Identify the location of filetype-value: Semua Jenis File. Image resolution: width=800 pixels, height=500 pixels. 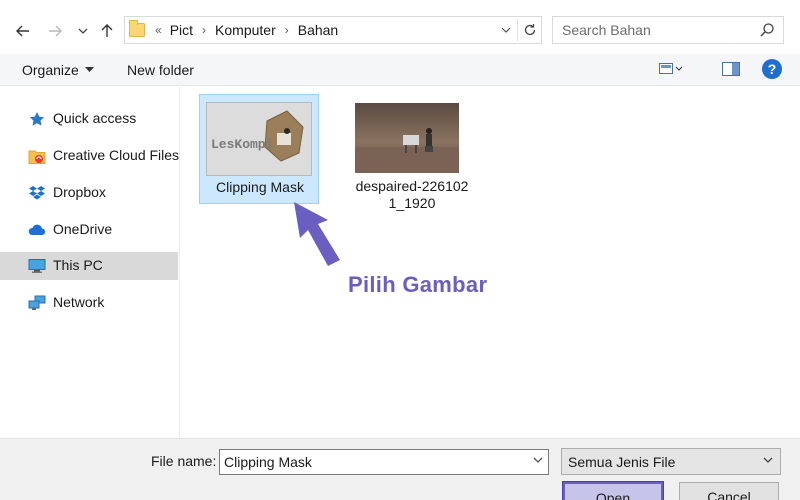
(622, 461).